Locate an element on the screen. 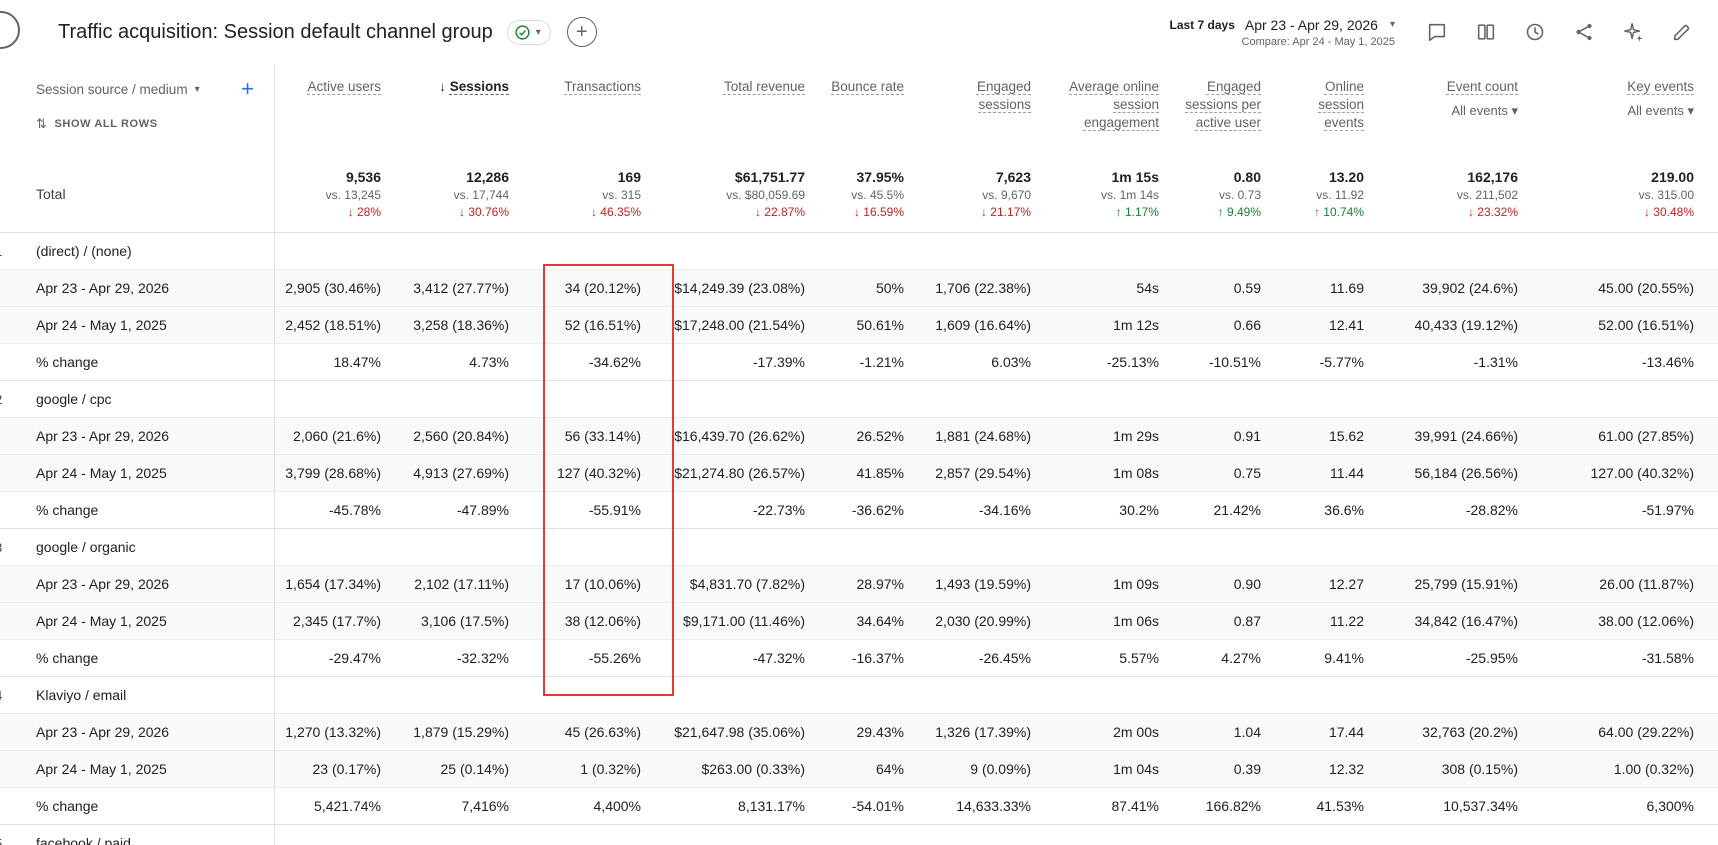  column-header-average-online-session-engagement: Average online session engagement is located at coordinates (1113, 110).